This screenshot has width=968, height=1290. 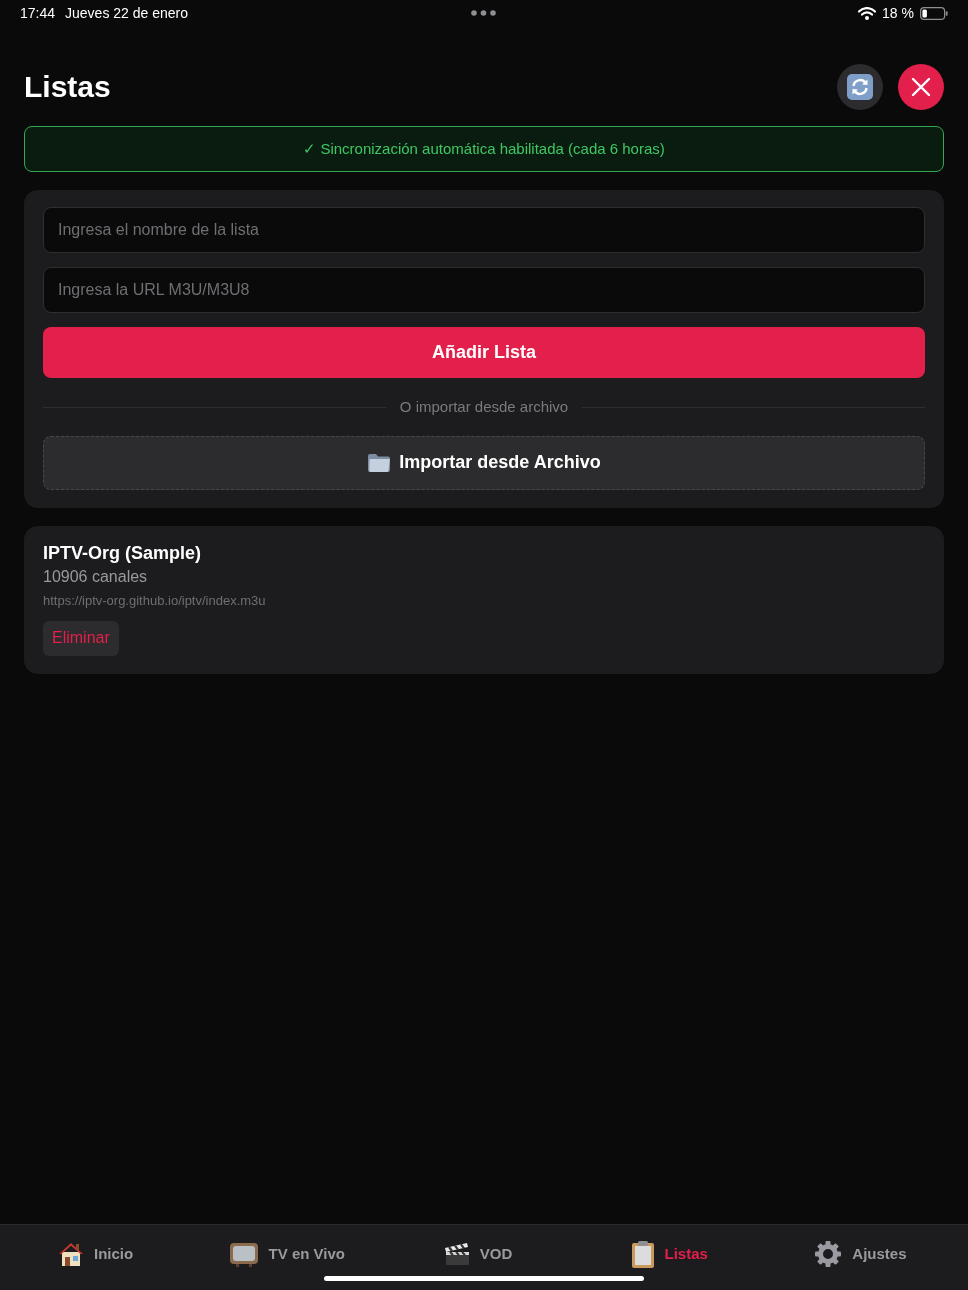 What do you see at coordinates (95, 576) in the screenshot?
I see `channel-count: 10906 canales` at bounding box center [95, 576].